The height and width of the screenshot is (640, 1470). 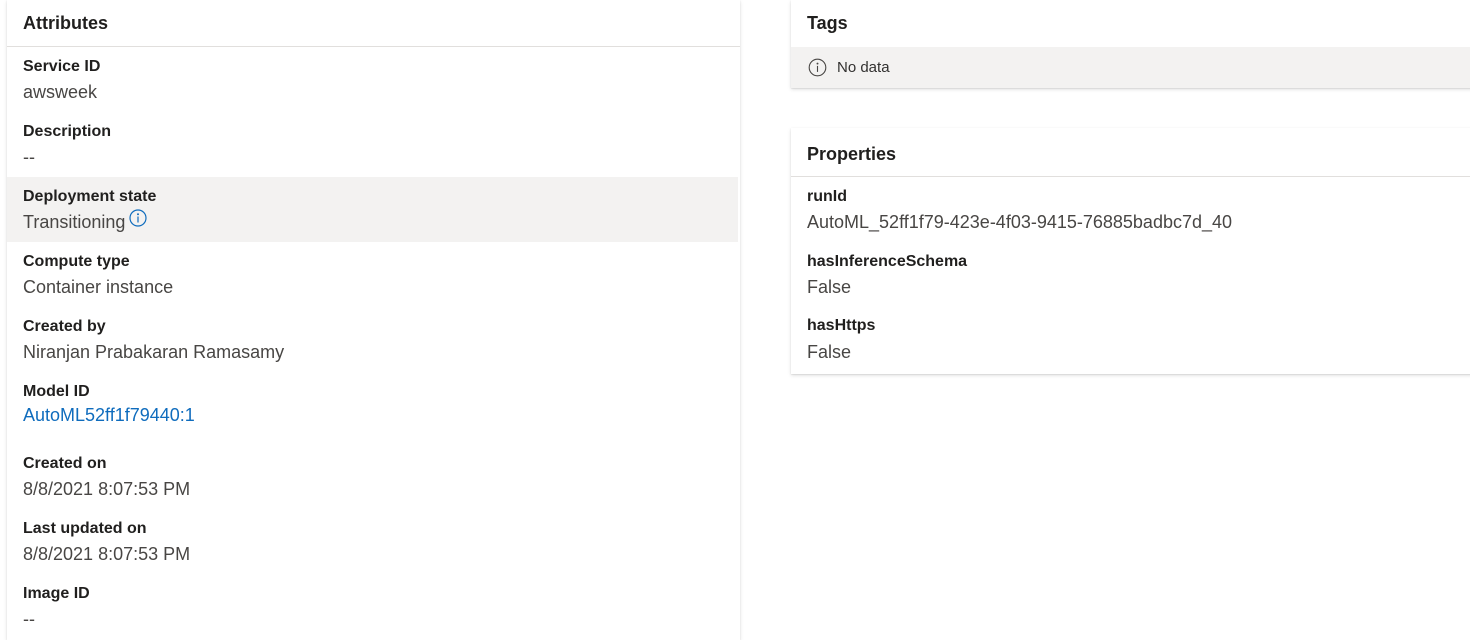 I want to click on no-data-text: No data, so click(x=863, y=67).